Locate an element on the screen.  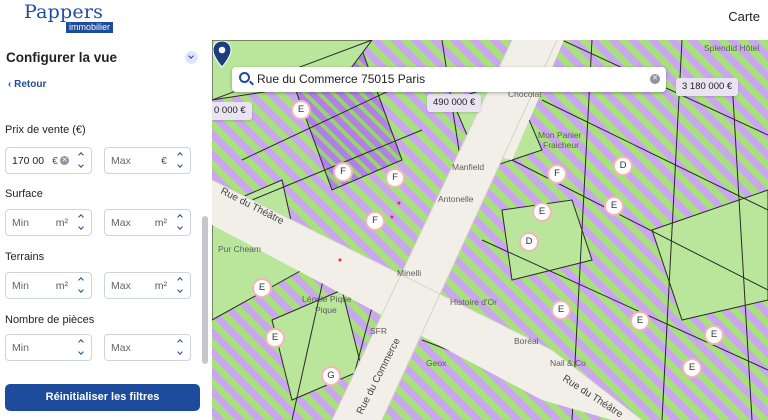
poi-label: Mon Panier is located at coordinates (559, 135).